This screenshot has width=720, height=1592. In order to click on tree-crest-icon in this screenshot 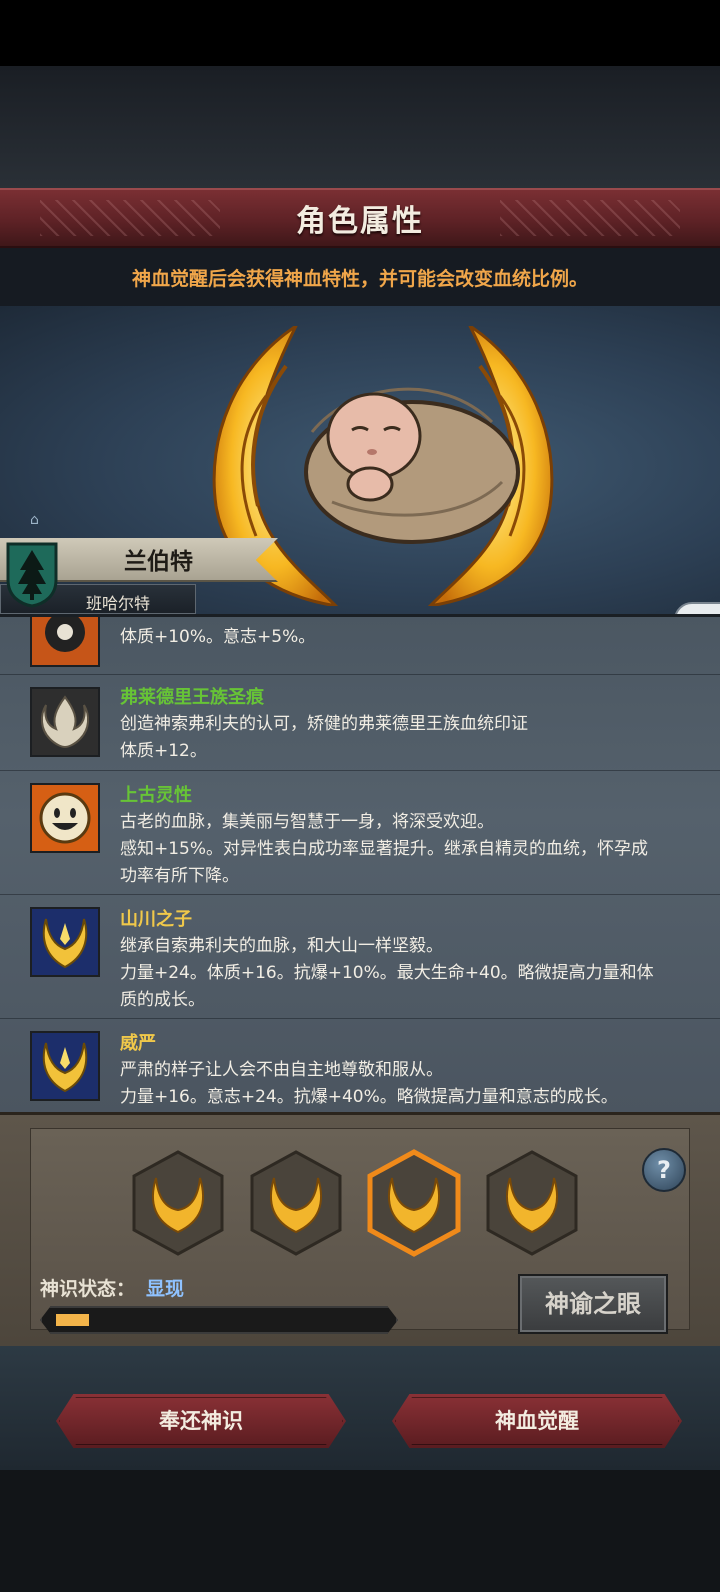, I will do `click(32, 574)`.